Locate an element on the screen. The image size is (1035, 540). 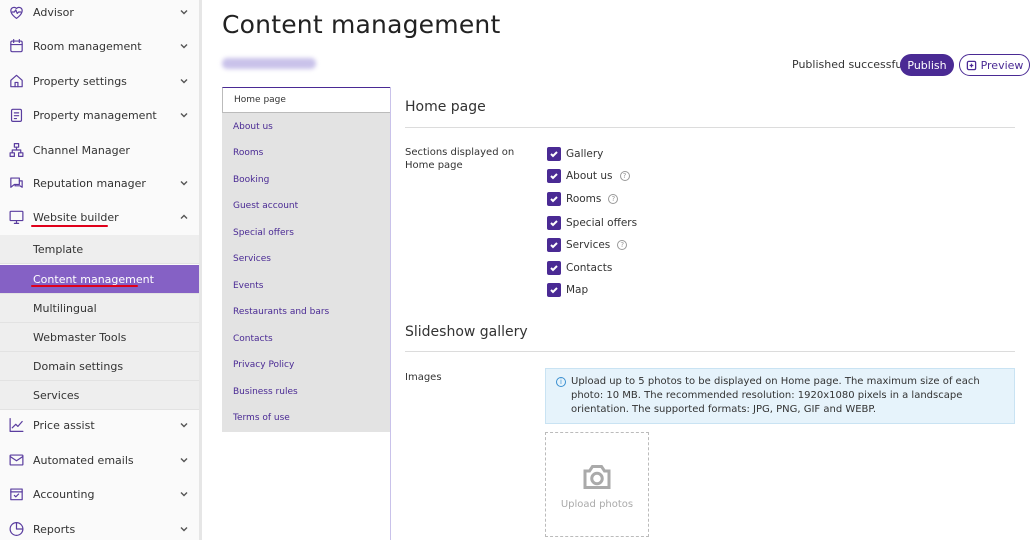
content-menu-rooms: Rooms is located at coordinates (306, 153).